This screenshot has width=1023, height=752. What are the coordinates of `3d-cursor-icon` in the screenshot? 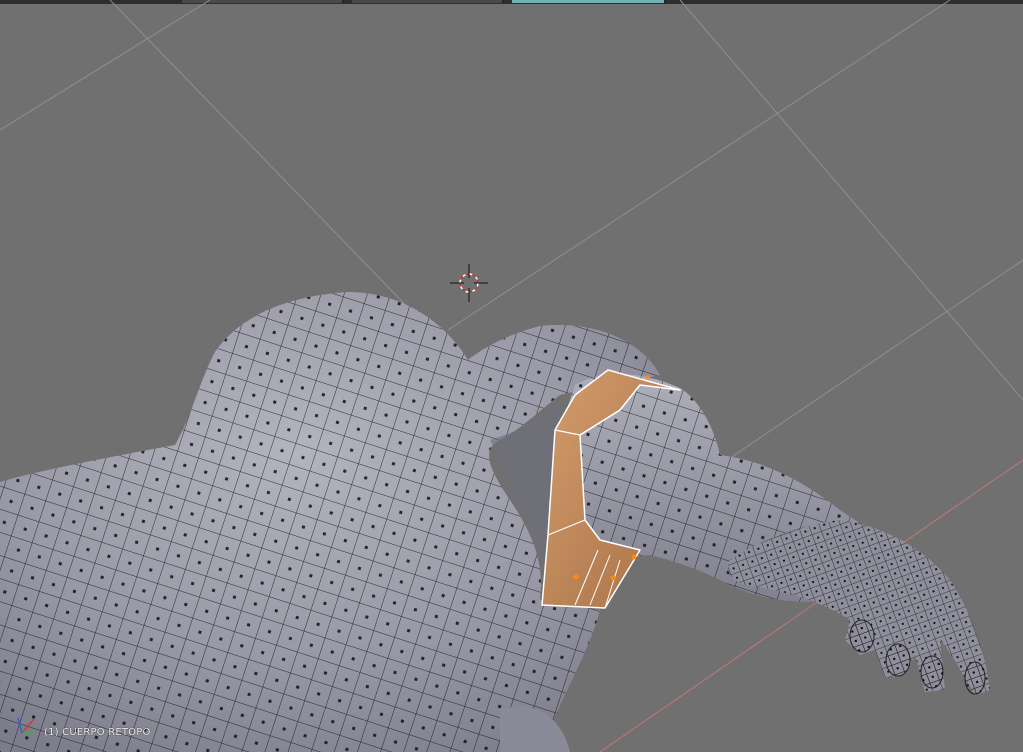 It's located at (469, 283).